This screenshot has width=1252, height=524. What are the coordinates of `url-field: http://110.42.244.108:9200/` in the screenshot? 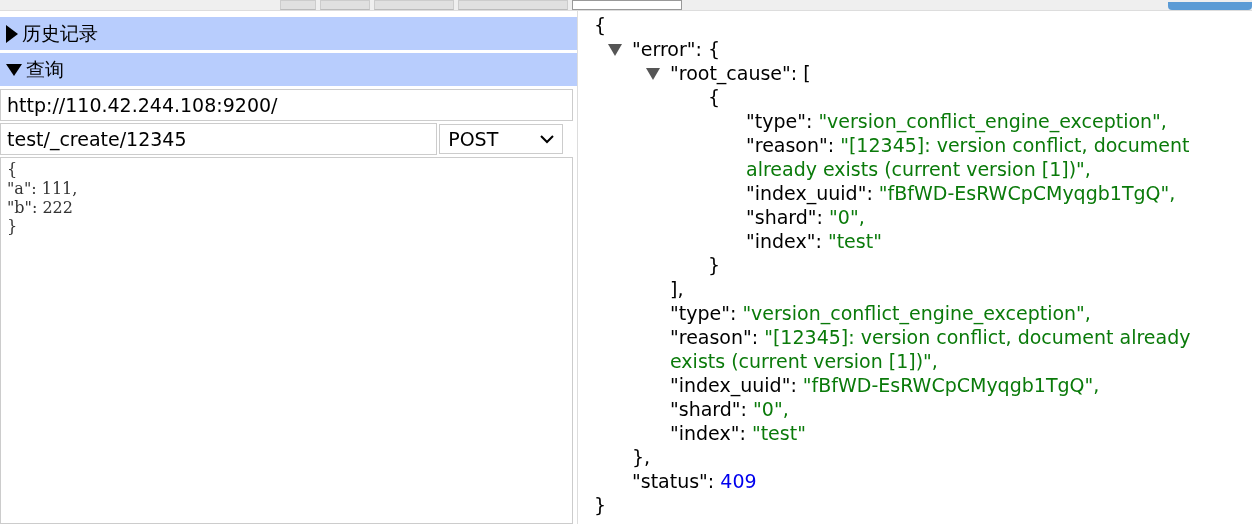 It's located at (286, 105).